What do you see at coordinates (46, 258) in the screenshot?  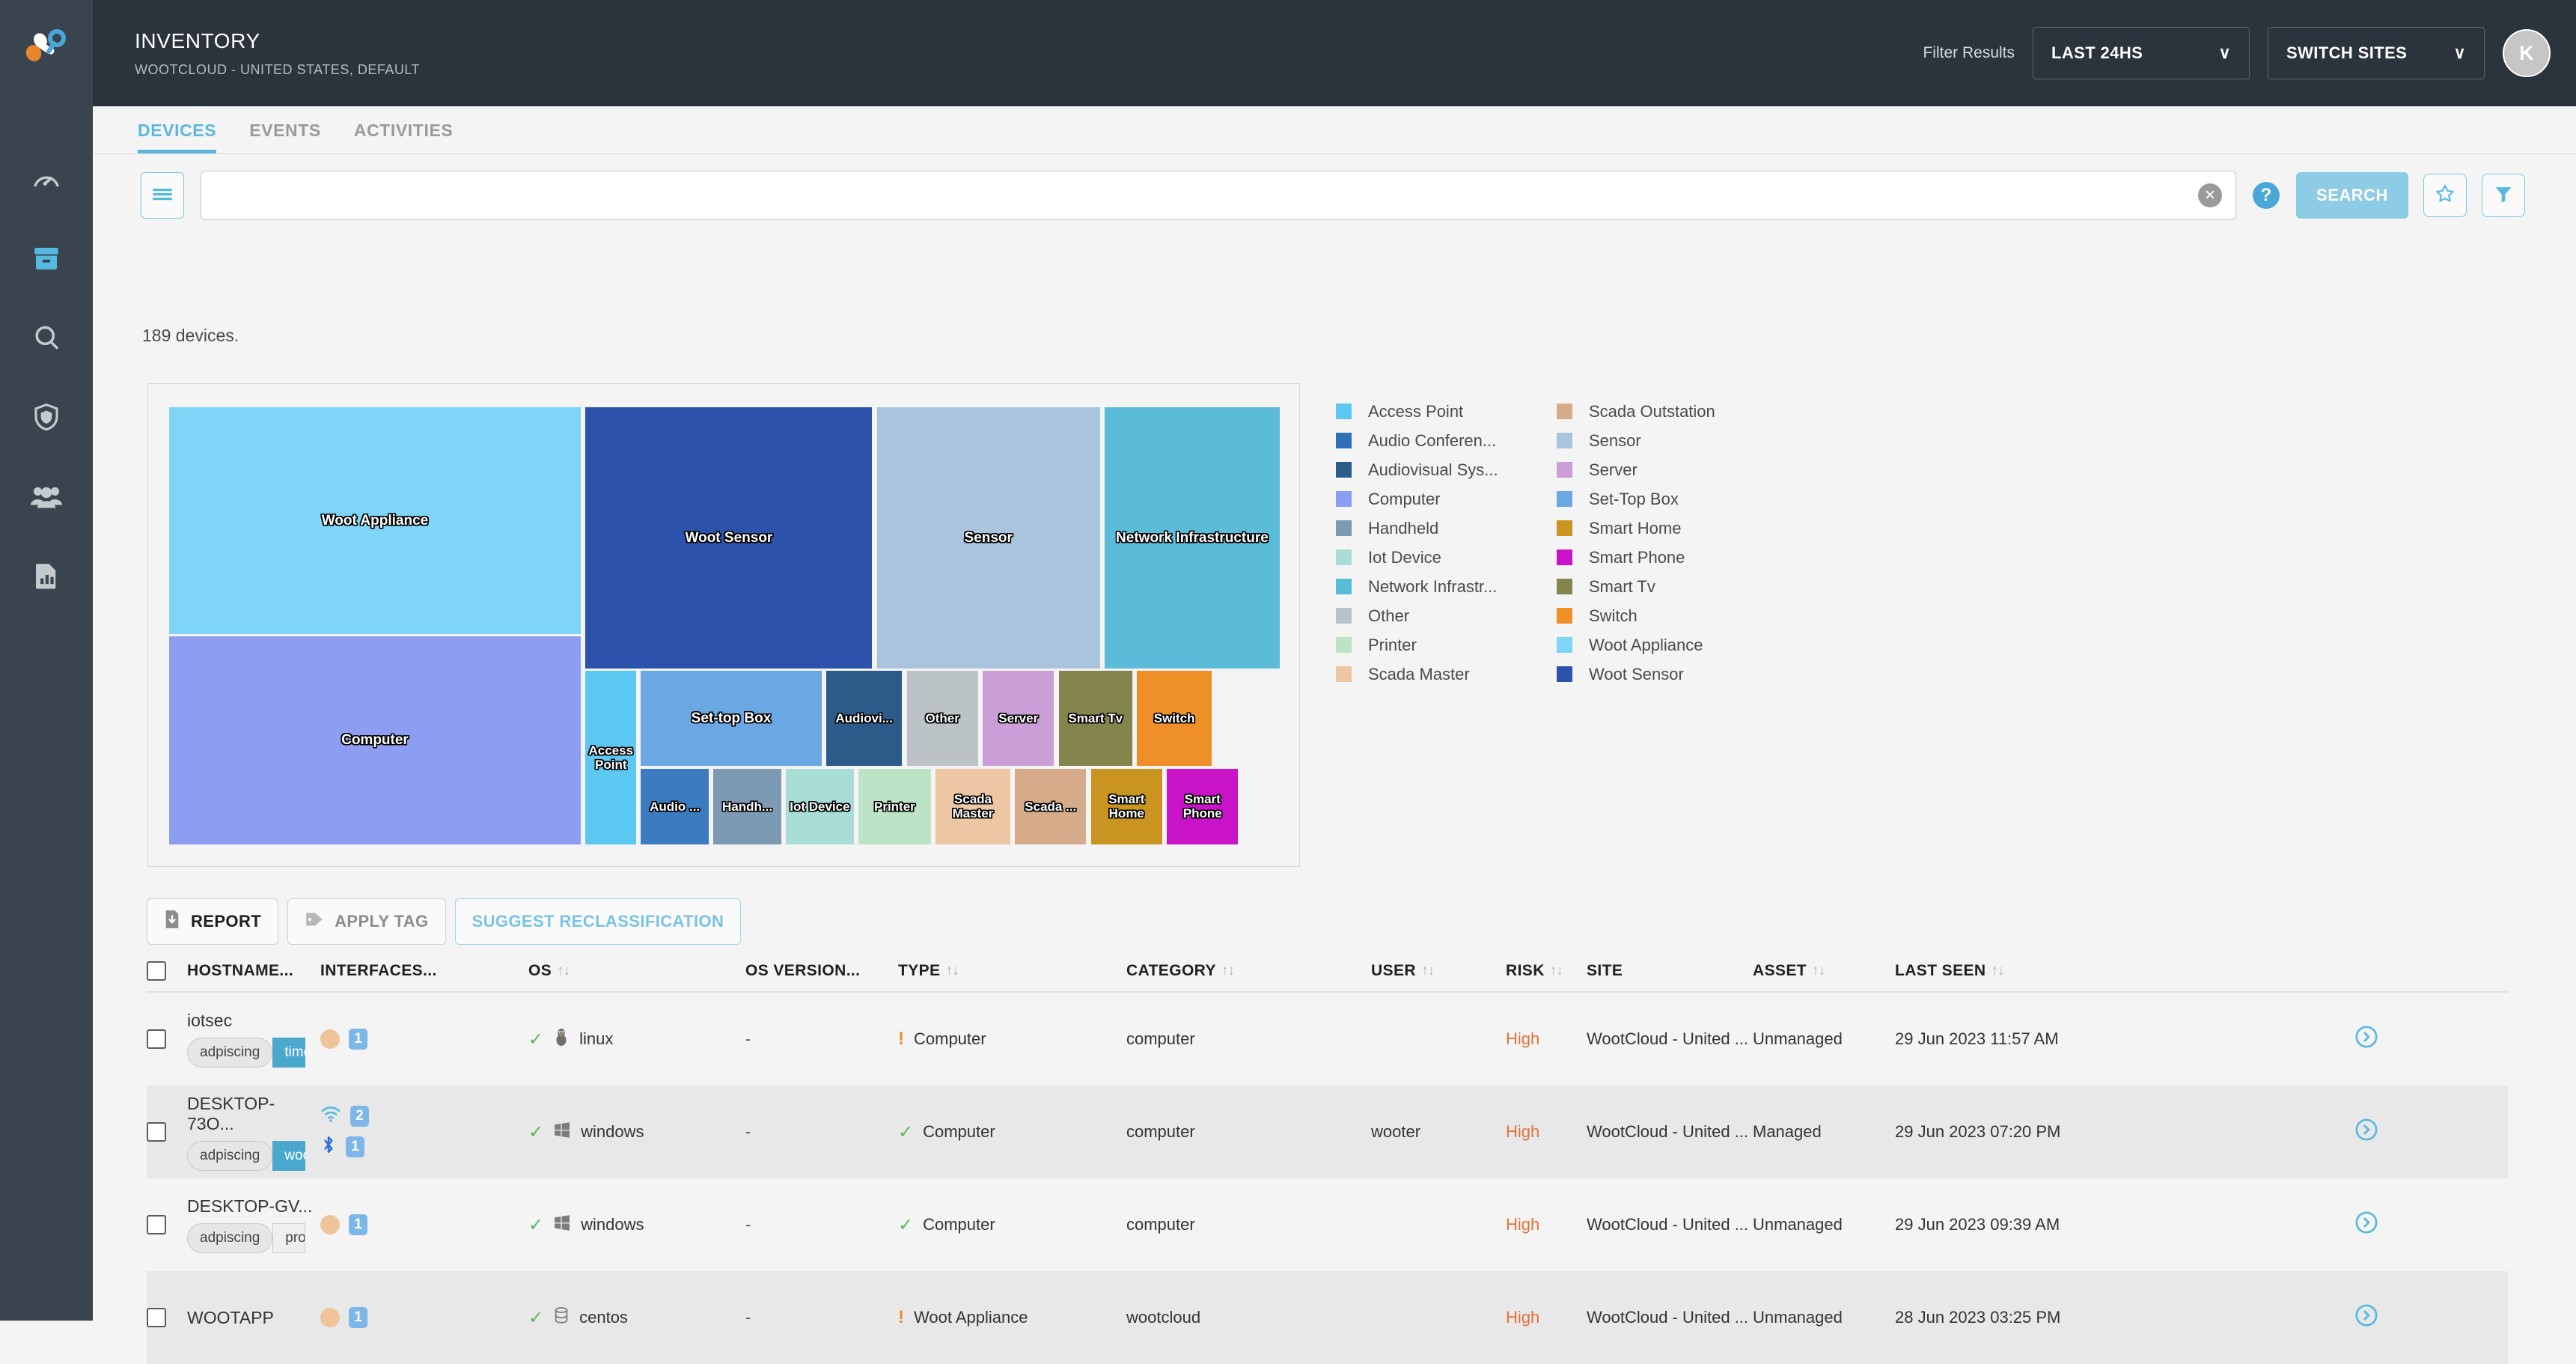 I see `sidebar-item-inventory` at bounding box center [46, 258].